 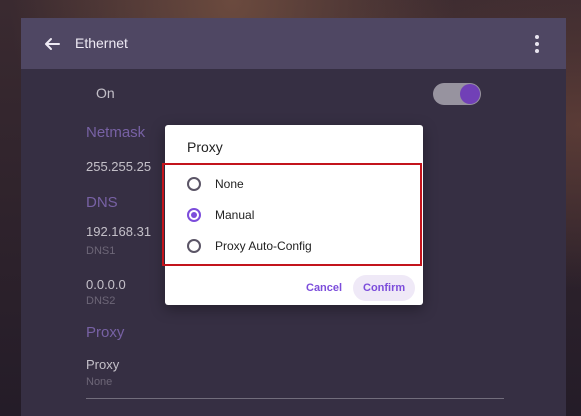 I want to click on option-proxy-auto-config: Proxy Auto-Config, so click(x=249, y=246).